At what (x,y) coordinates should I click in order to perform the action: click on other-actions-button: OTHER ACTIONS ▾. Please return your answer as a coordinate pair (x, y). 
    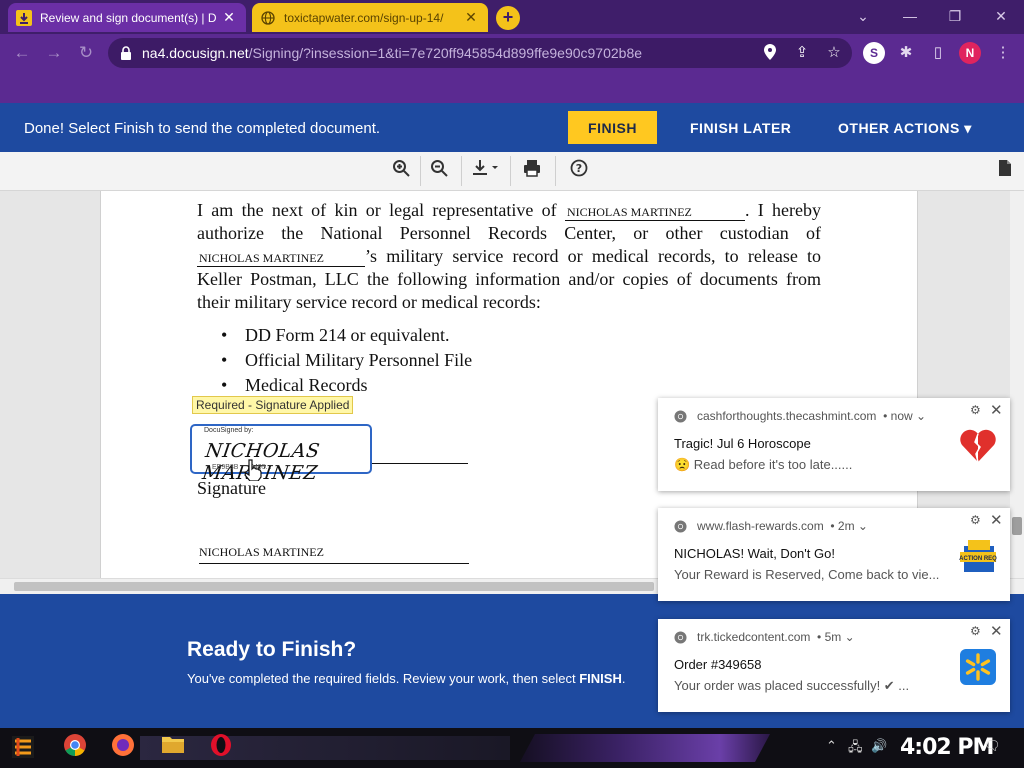
    Looking at the image, I should click on (905, 128).